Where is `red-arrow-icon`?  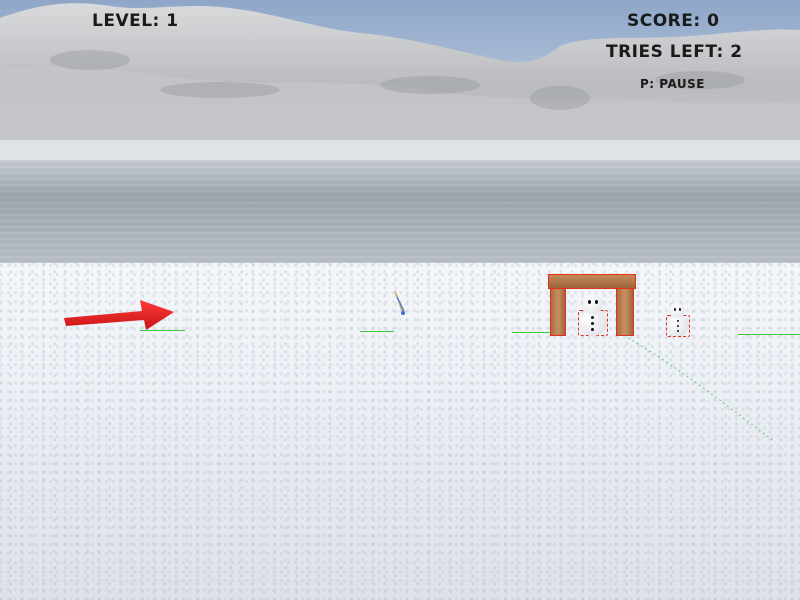 red-arrow-icon is located at coordinates (119, 314).